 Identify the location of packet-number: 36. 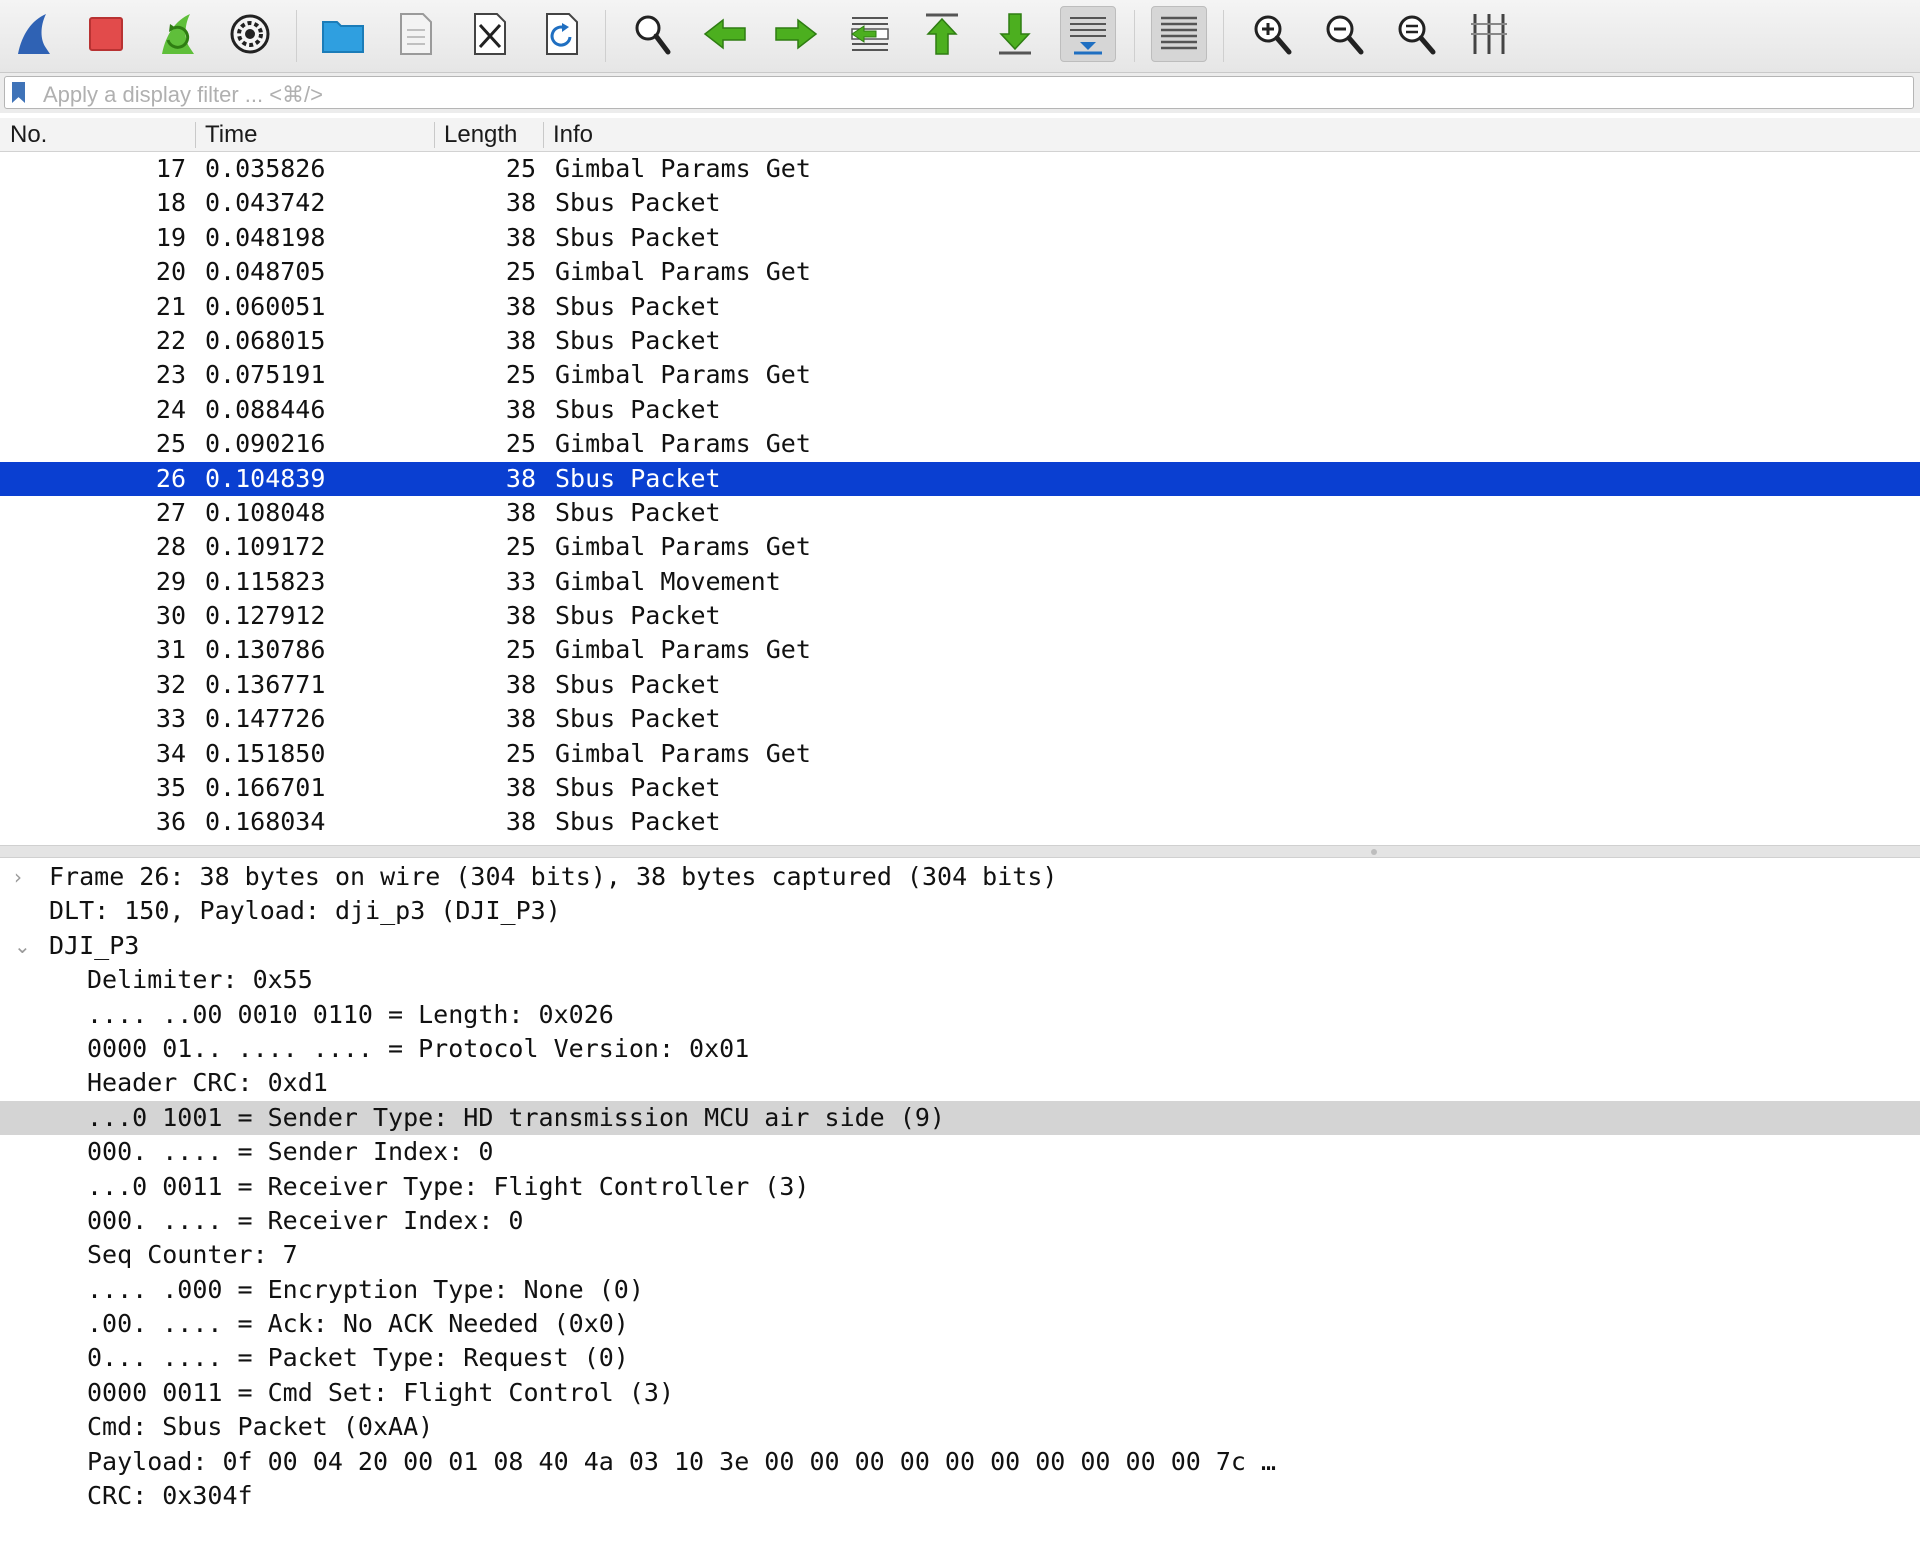
(170, 822).